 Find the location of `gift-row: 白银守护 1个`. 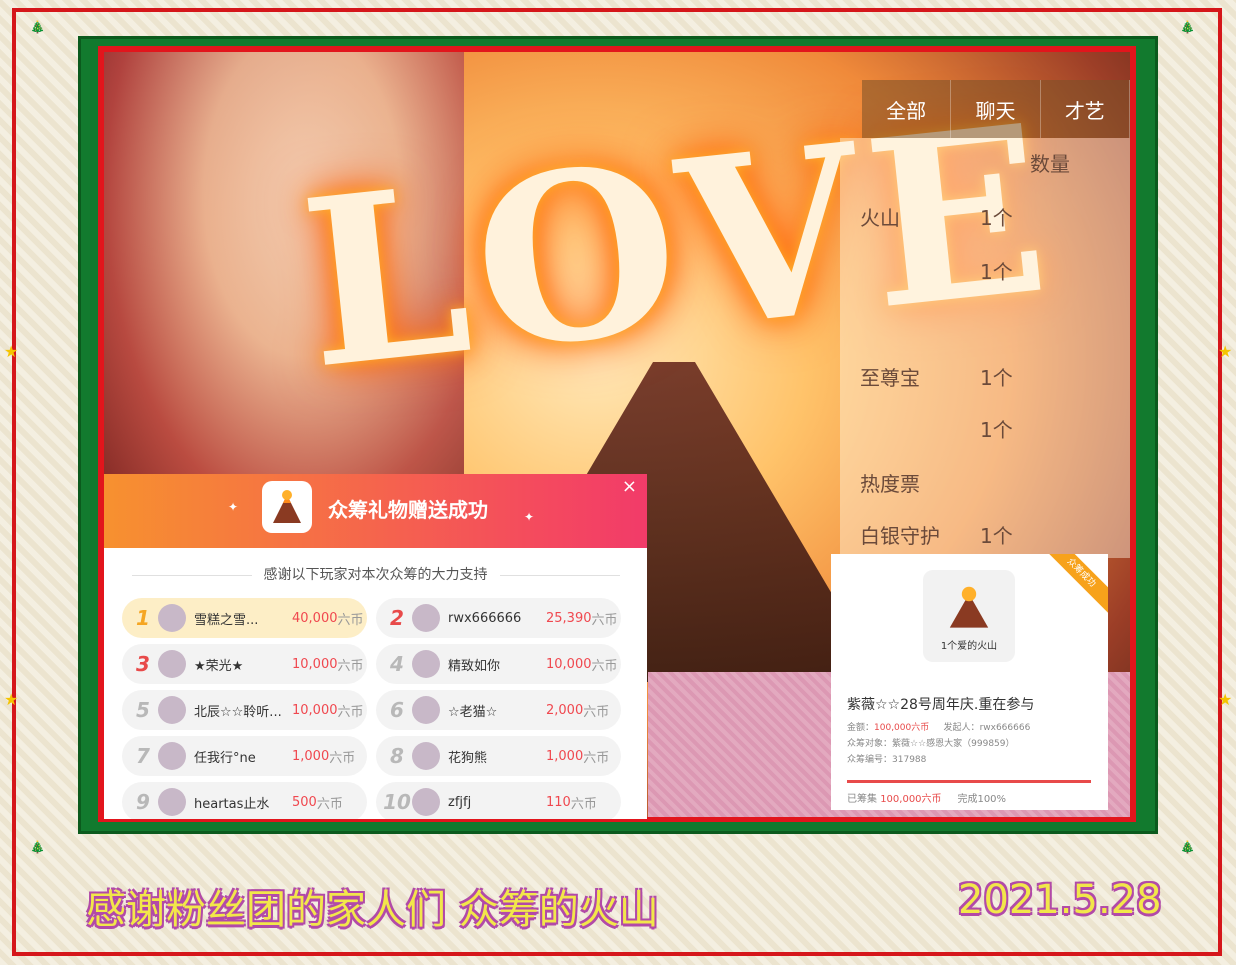

gift-row: 白银守护 1个 is located at coordinates (936, 536).